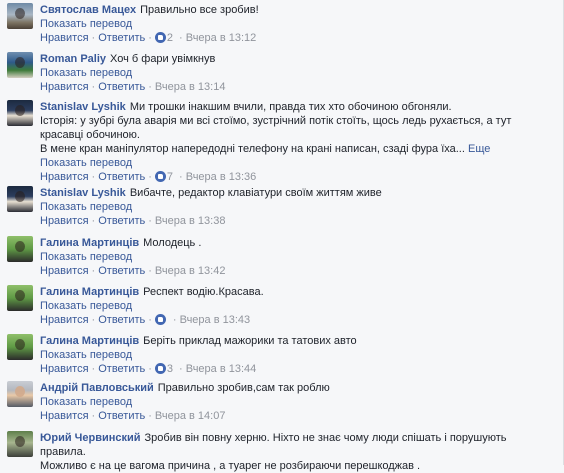 The width and height of the screenshot is (564, 473). What do you see at coordinates (172, 243) in the screenshot?
I see `comment-text: Молодець .` at bounding box center [172, 243].